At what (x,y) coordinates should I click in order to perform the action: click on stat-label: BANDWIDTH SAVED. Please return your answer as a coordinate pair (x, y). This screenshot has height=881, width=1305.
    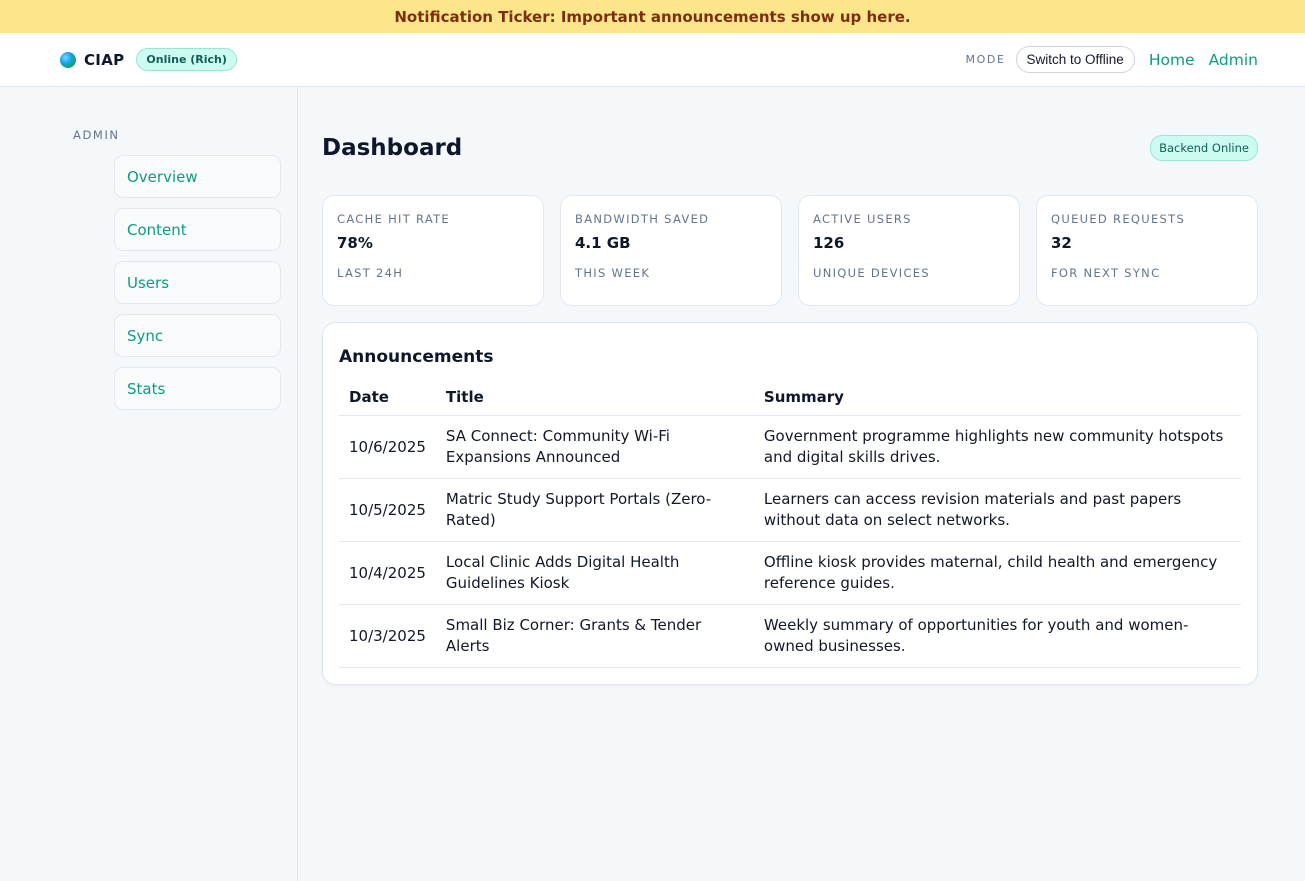
    Looking at the image, I should click on (642, 219).